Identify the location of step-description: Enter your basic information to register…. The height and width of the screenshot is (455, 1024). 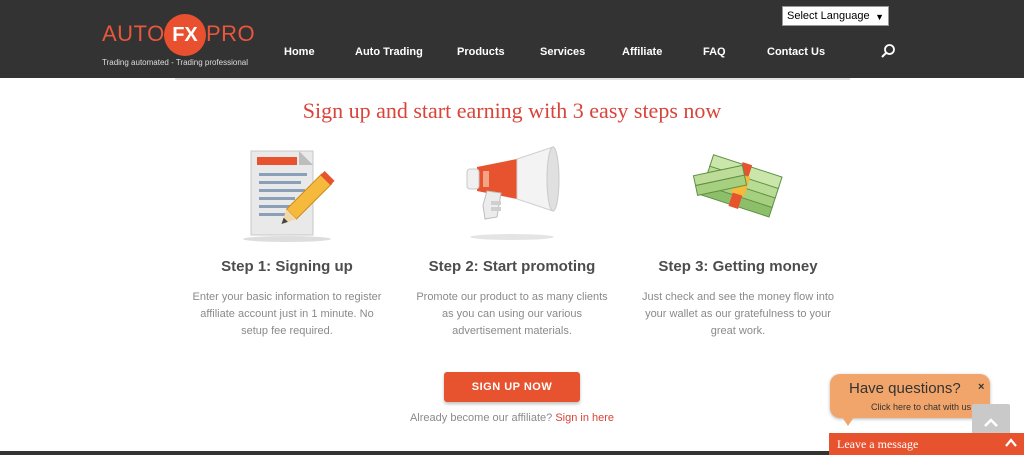
(287, 314).